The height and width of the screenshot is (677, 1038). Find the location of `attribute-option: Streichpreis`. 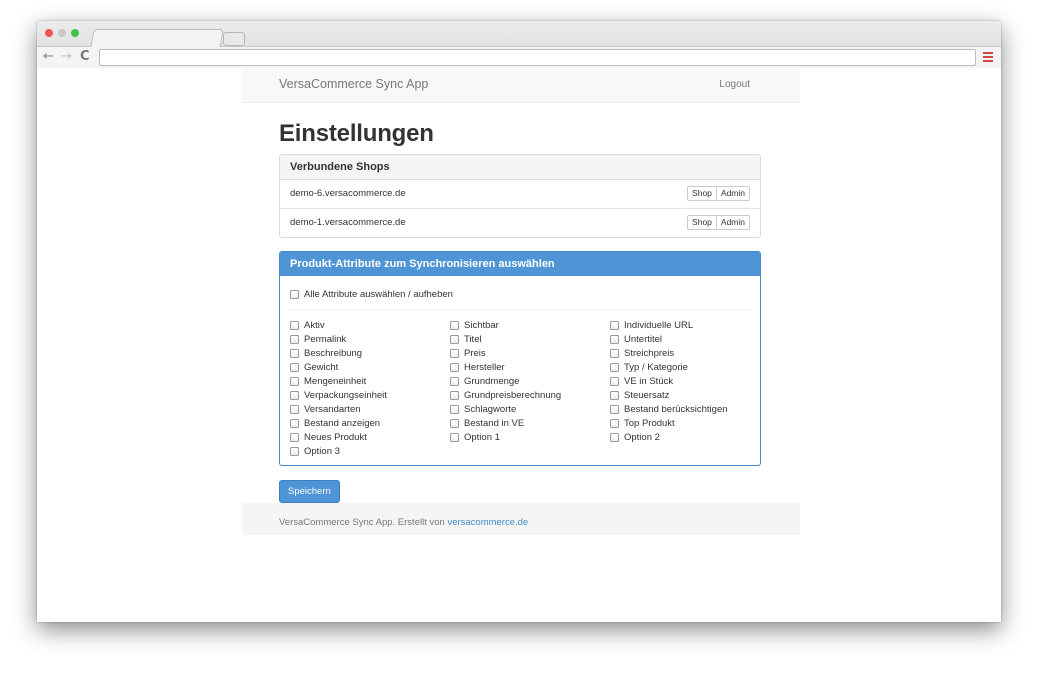

attribute-option: Streichpreis is located at coordinates (669, 353).